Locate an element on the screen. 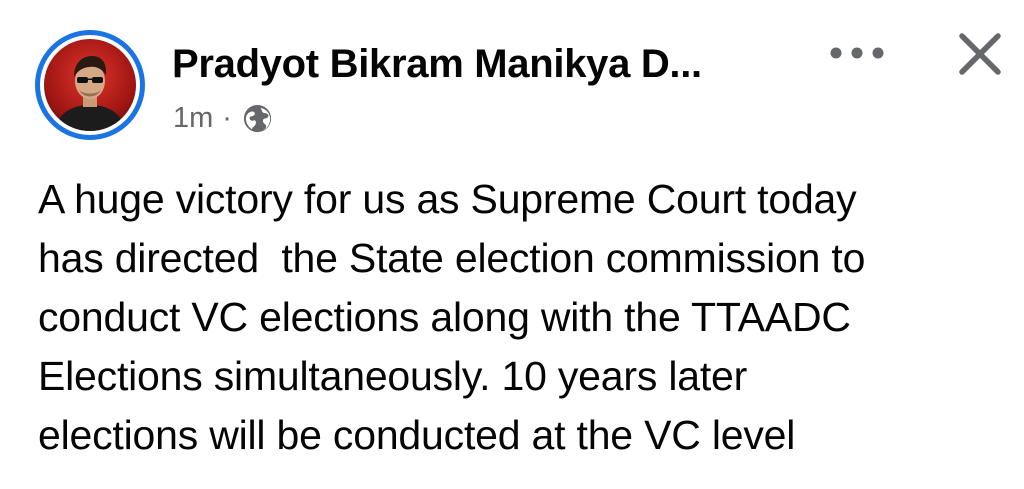 This screenshot has width=1024, height=489. more-horizontal-icon is located at coordinates (857, 53).